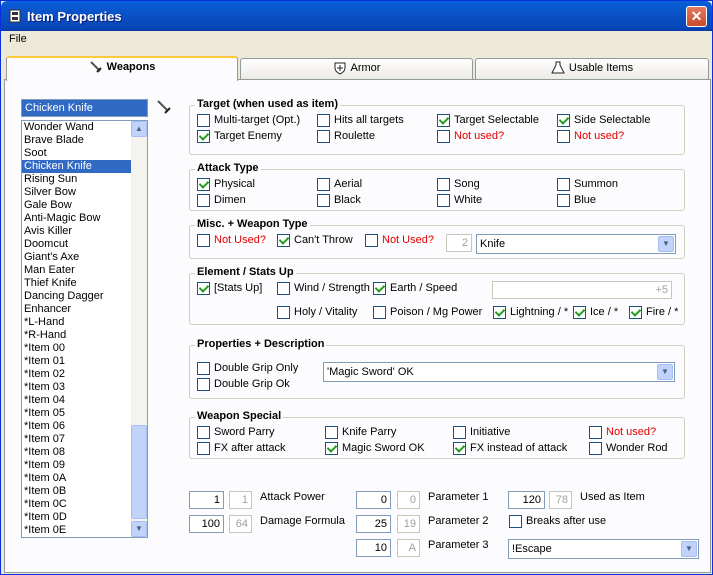  Describe the element at coordinates (339, 185) in the screenshot. I see `aerial-checkbox: Aerial` at that location.